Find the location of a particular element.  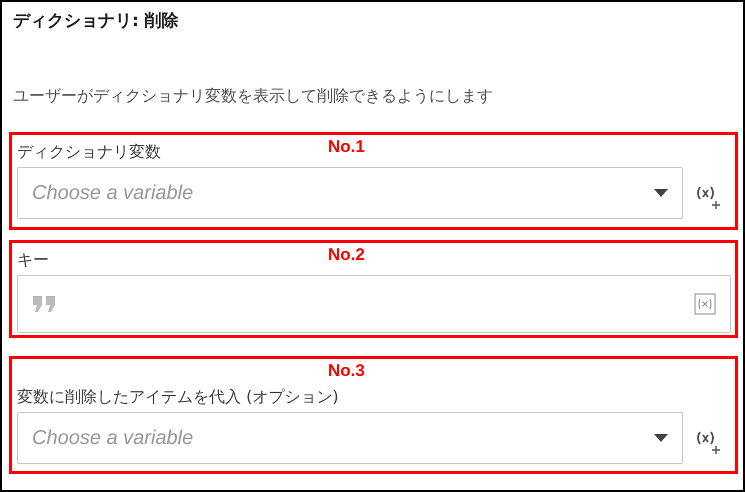

quote-icon is located at coordinates (45, 304).